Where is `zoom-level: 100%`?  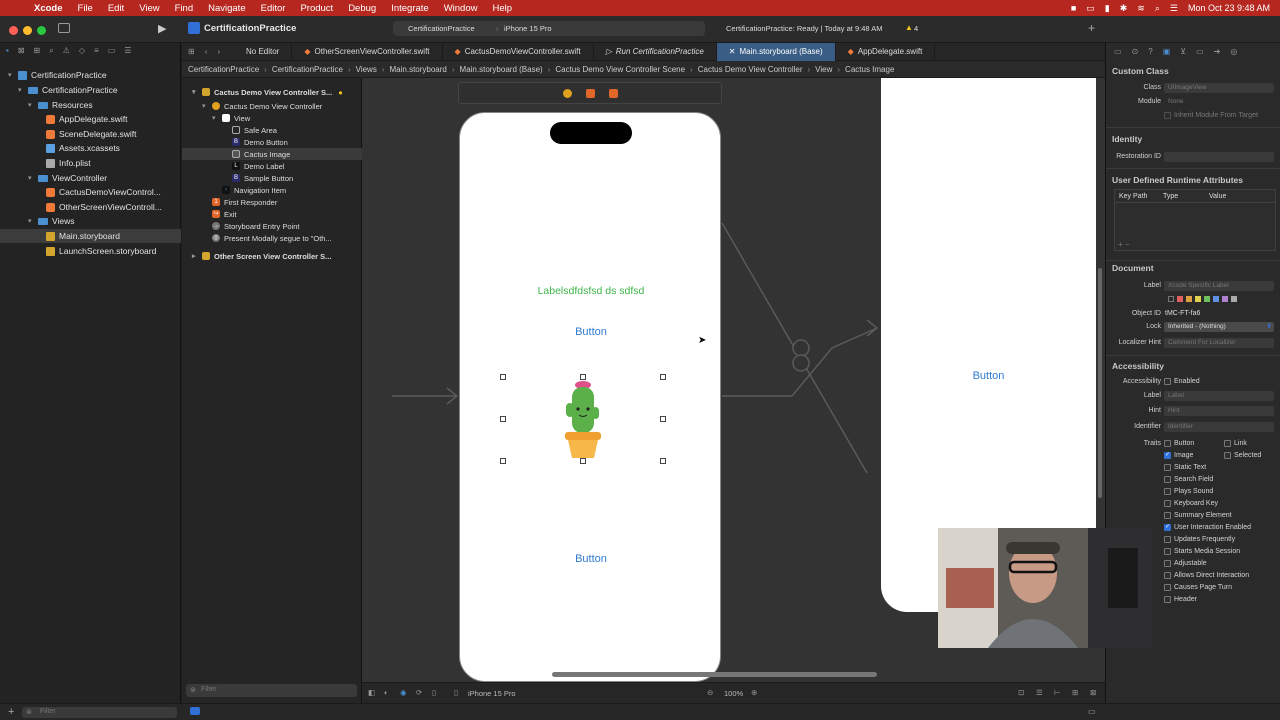 zoom-level: 100% is located at coordinates (733, 693).